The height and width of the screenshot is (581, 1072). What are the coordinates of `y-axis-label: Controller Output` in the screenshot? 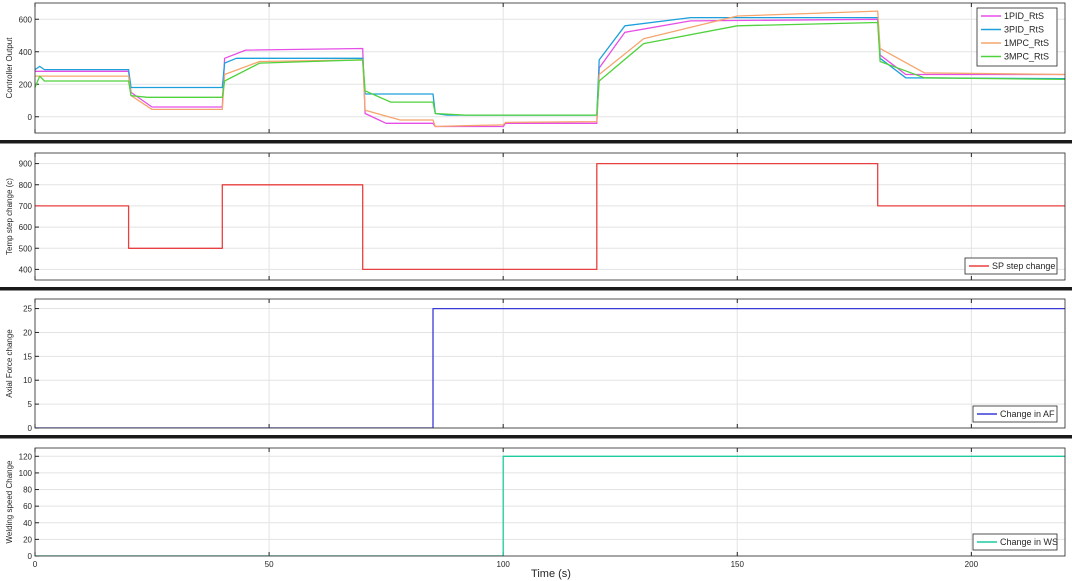 It's located at (9, 68).